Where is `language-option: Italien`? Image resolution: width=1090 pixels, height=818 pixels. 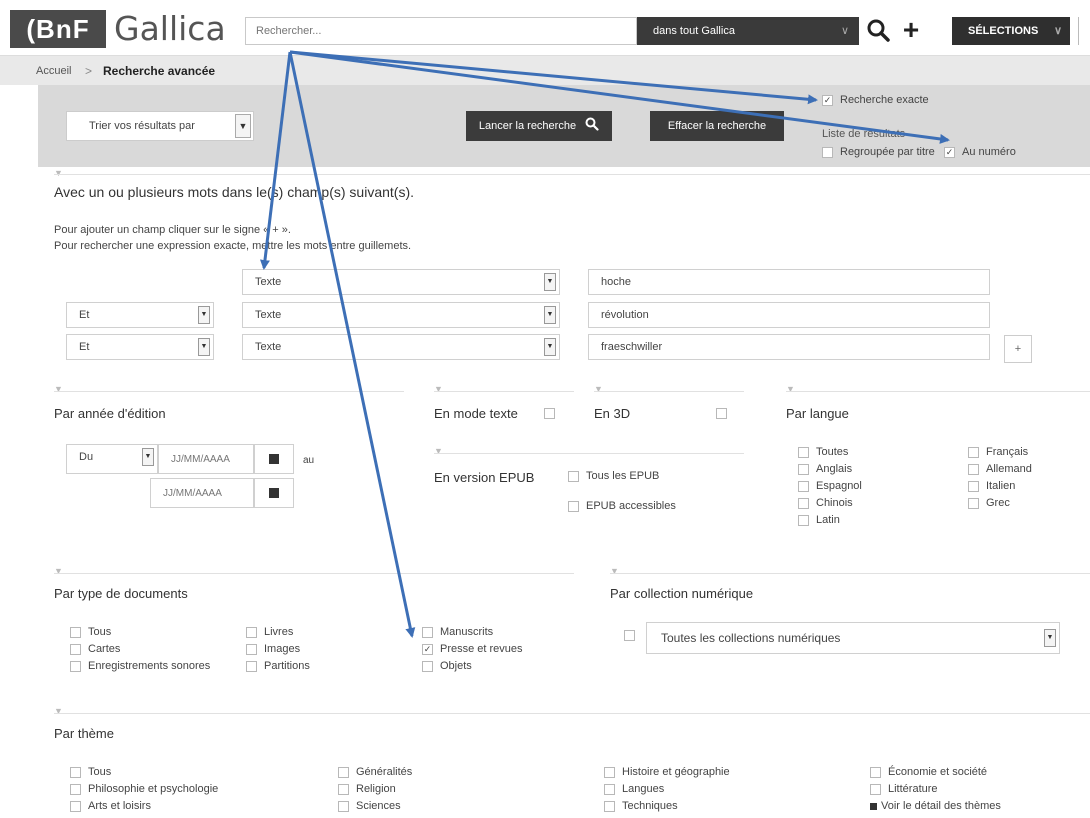 language-option: Italien is located at coordinates (1000, 488).